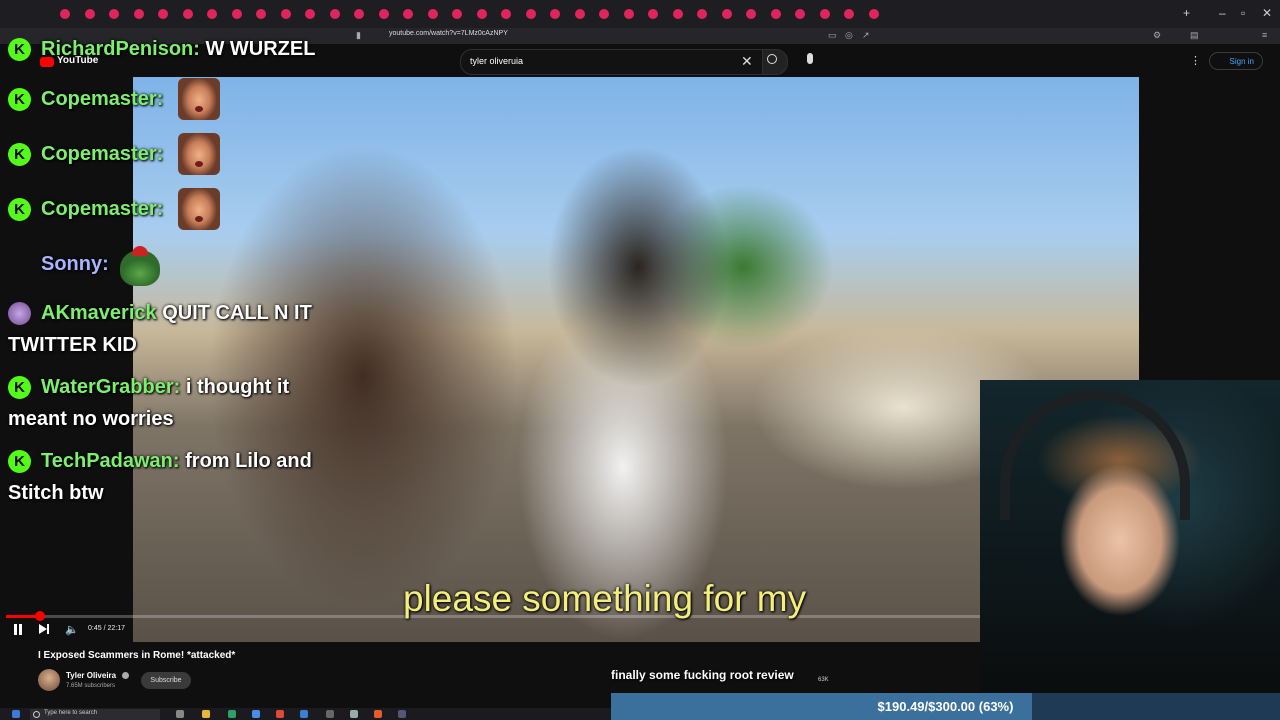 This screenshot has width=1280, height=720. What do you see at coordinates (206, 714) in the screenshot?
I see `file-explorer-icon` at bounding box center [206, 714].